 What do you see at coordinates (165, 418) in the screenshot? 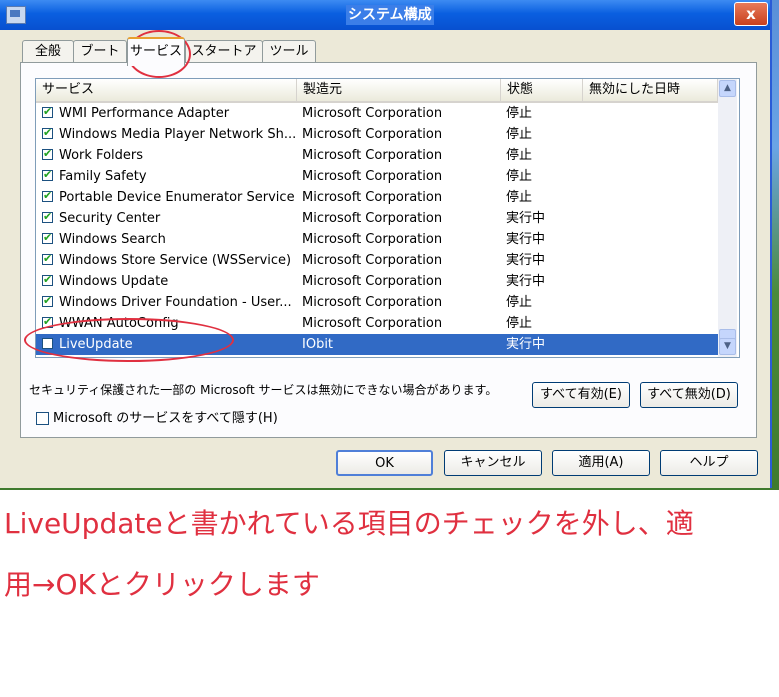
I see `hide-ms-label: Microsoft のサービスをすべて隠す(H)` at bounding box center [165, 418].